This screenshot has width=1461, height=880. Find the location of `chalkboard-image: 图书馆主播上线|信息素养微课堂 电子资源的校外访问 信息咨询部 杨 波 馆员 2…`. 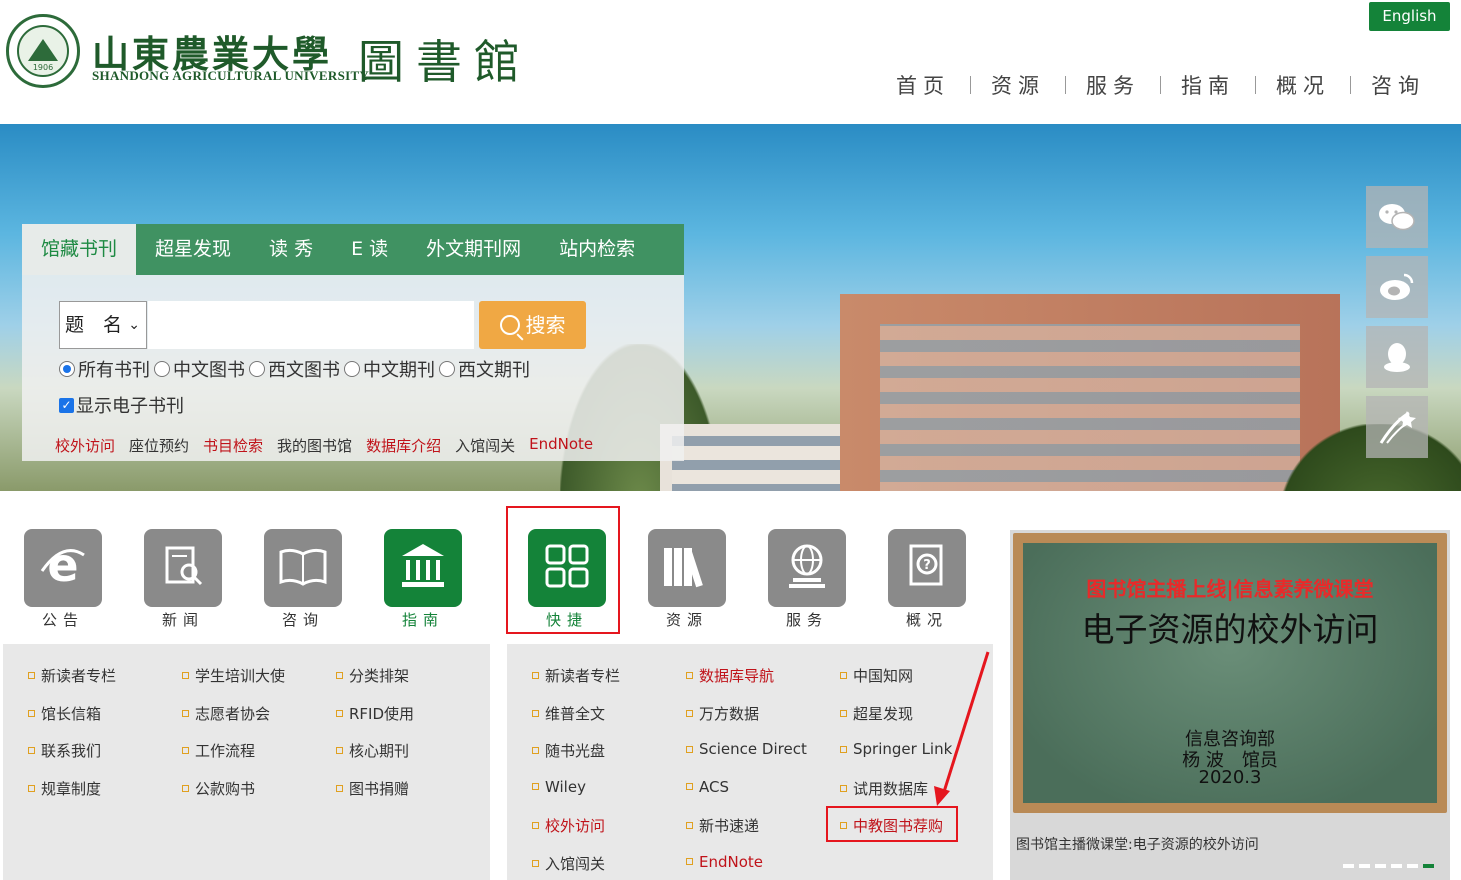

chalkboard-image: 图书馆主播上线|信息素养微课堂 电子资源的校外访问 信息咨询部 杨 波 馆员 2… is located at coordinates (1230, 673).